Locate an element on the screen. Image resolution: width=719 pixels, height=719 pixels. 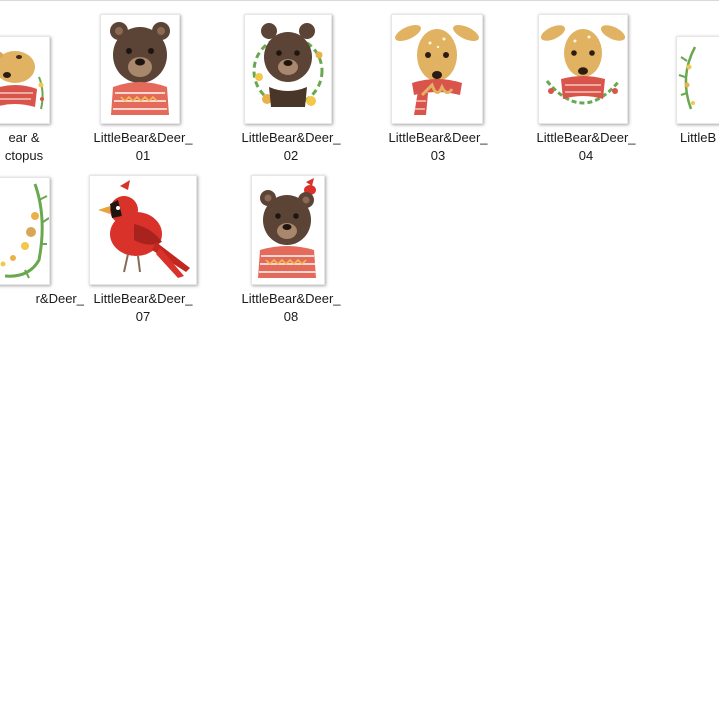
deer-wreath-icon is located at coordinates (583, 69).